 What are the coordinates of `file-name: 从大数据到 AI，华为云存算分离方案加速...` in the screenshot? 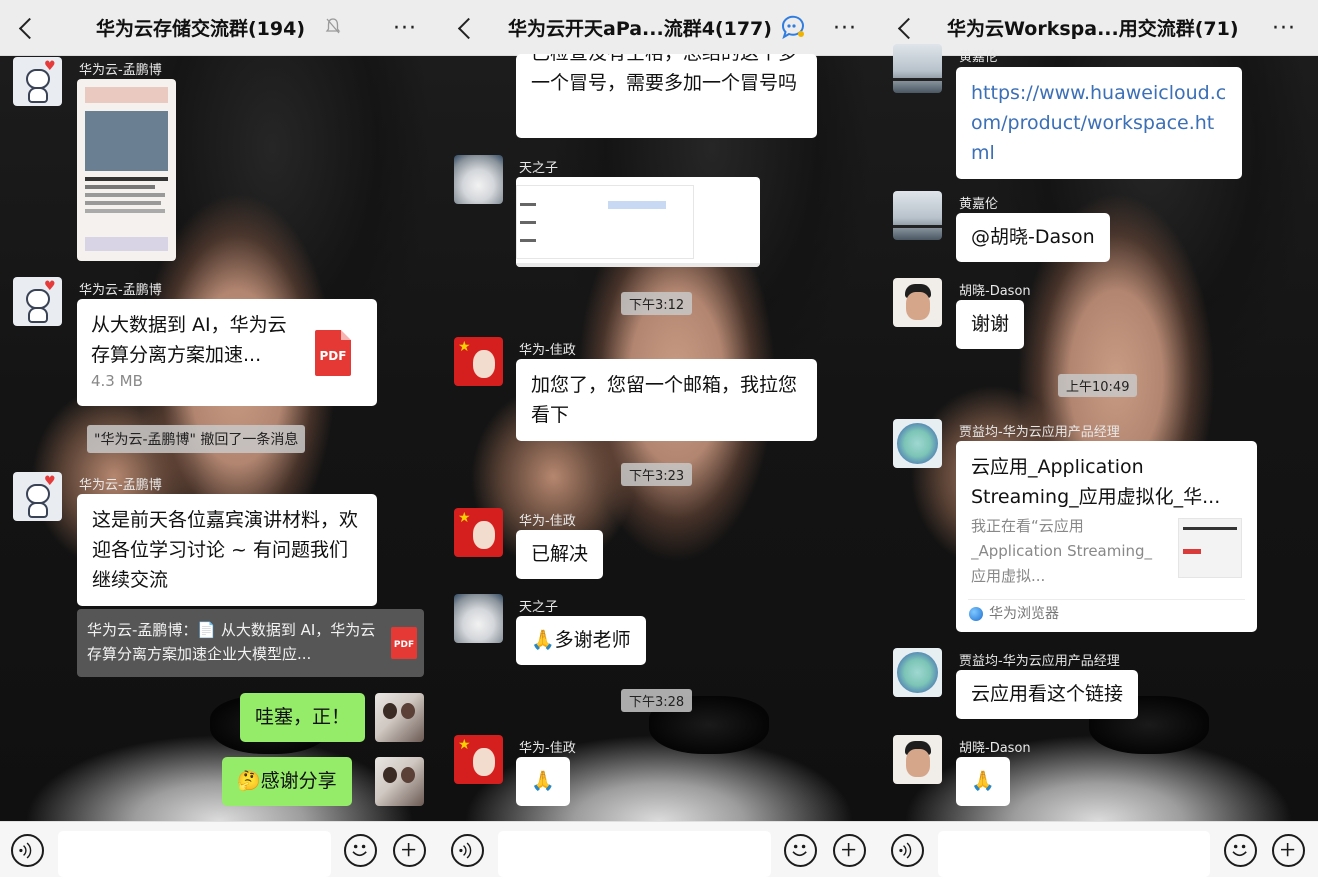 It's located at (189, 340).